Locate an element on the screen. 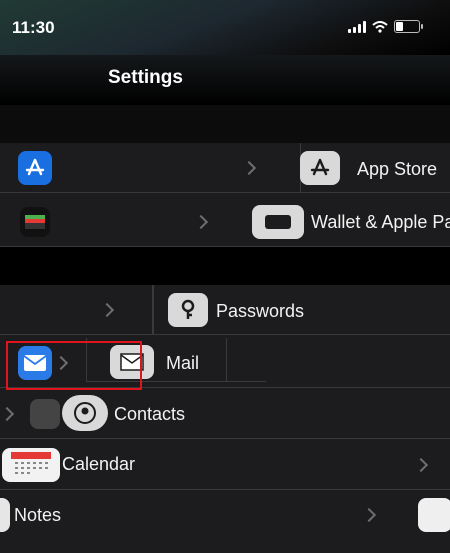  app-store-ghost-icon is located at coordinates (320, 168).